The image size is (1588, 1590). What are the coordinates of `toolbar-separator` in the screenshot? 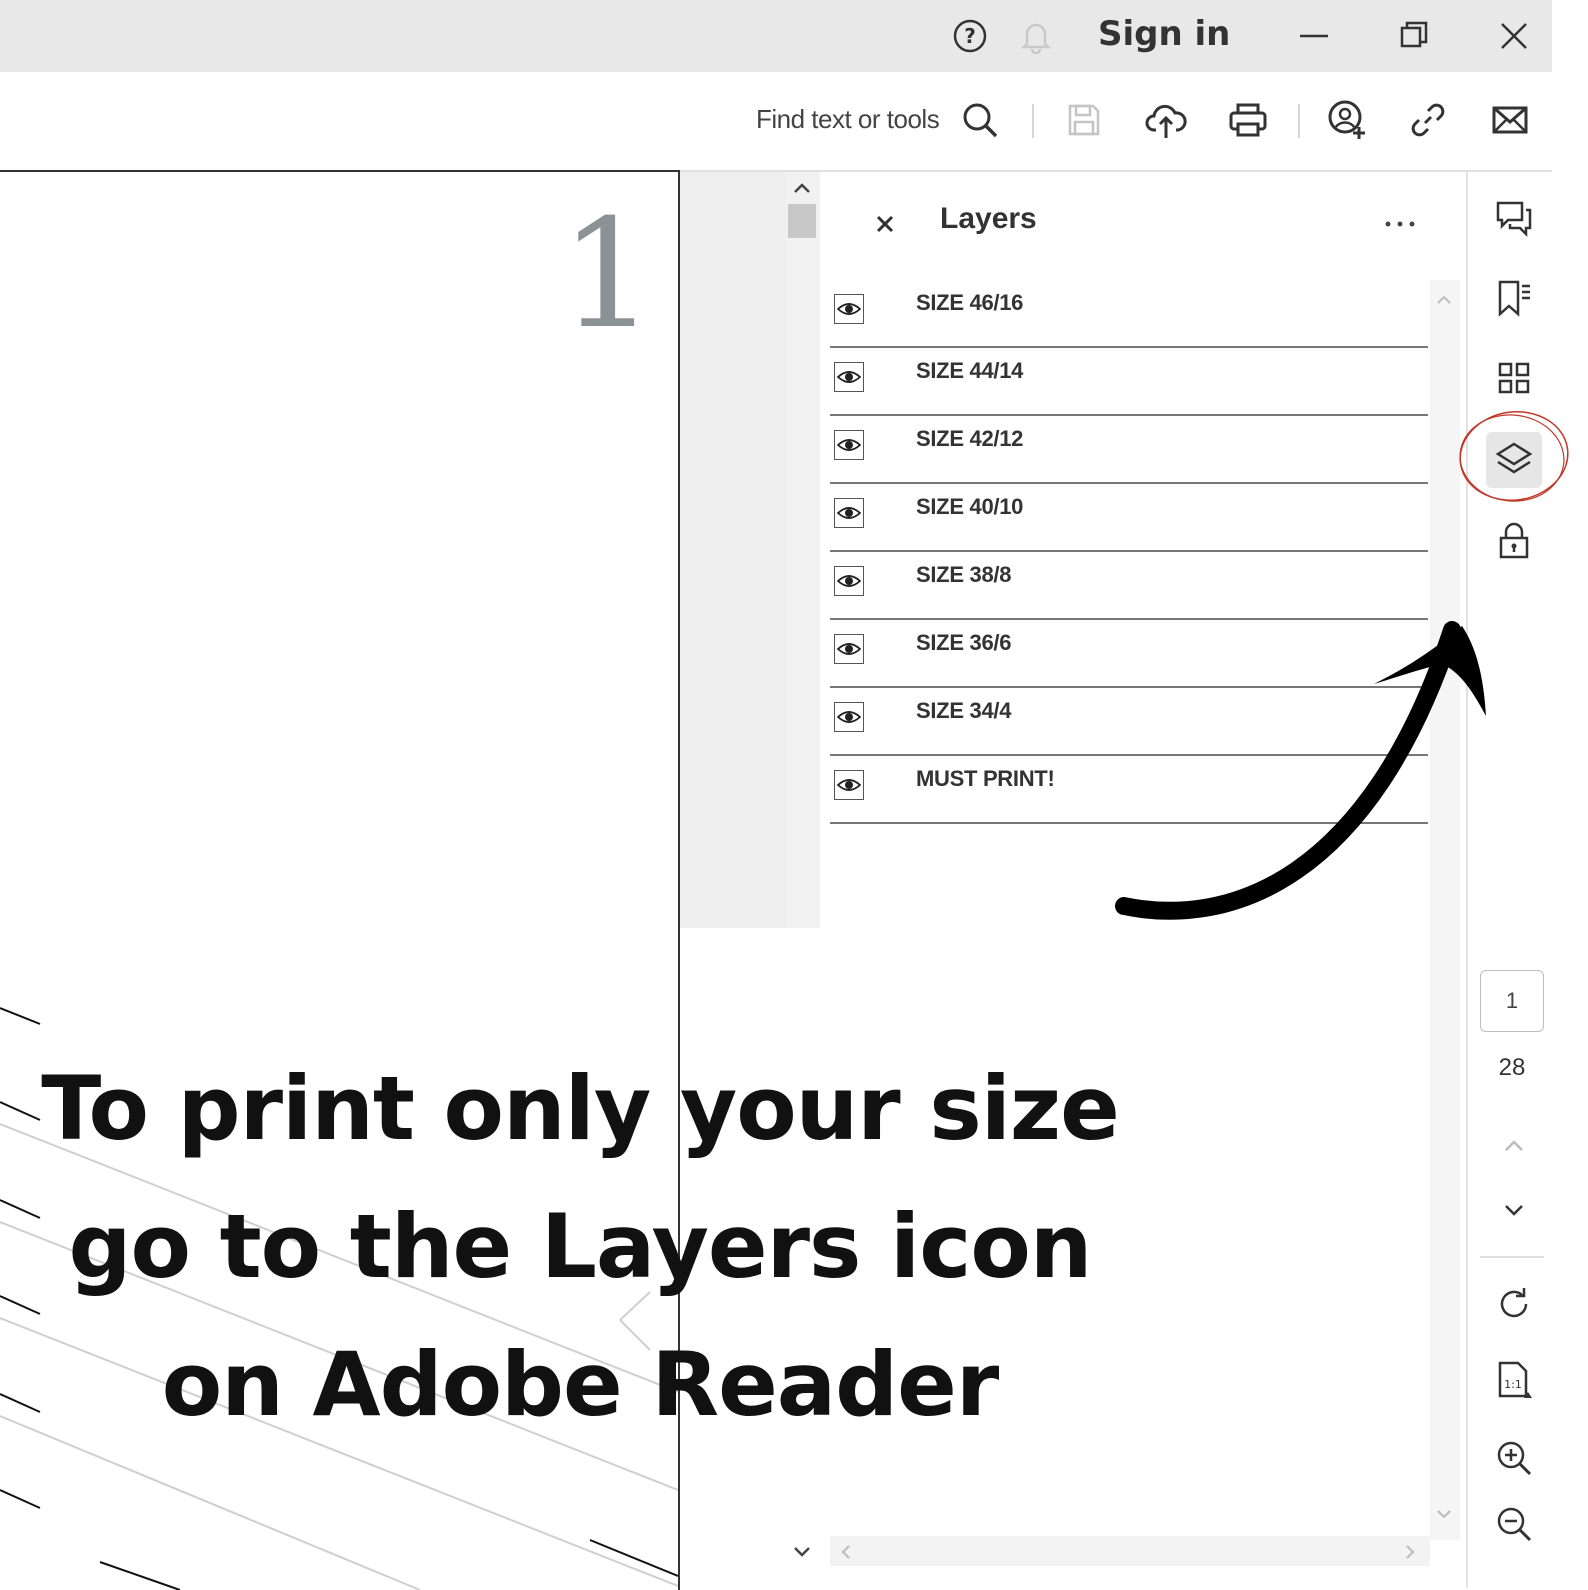 It's located at (1033, 121).